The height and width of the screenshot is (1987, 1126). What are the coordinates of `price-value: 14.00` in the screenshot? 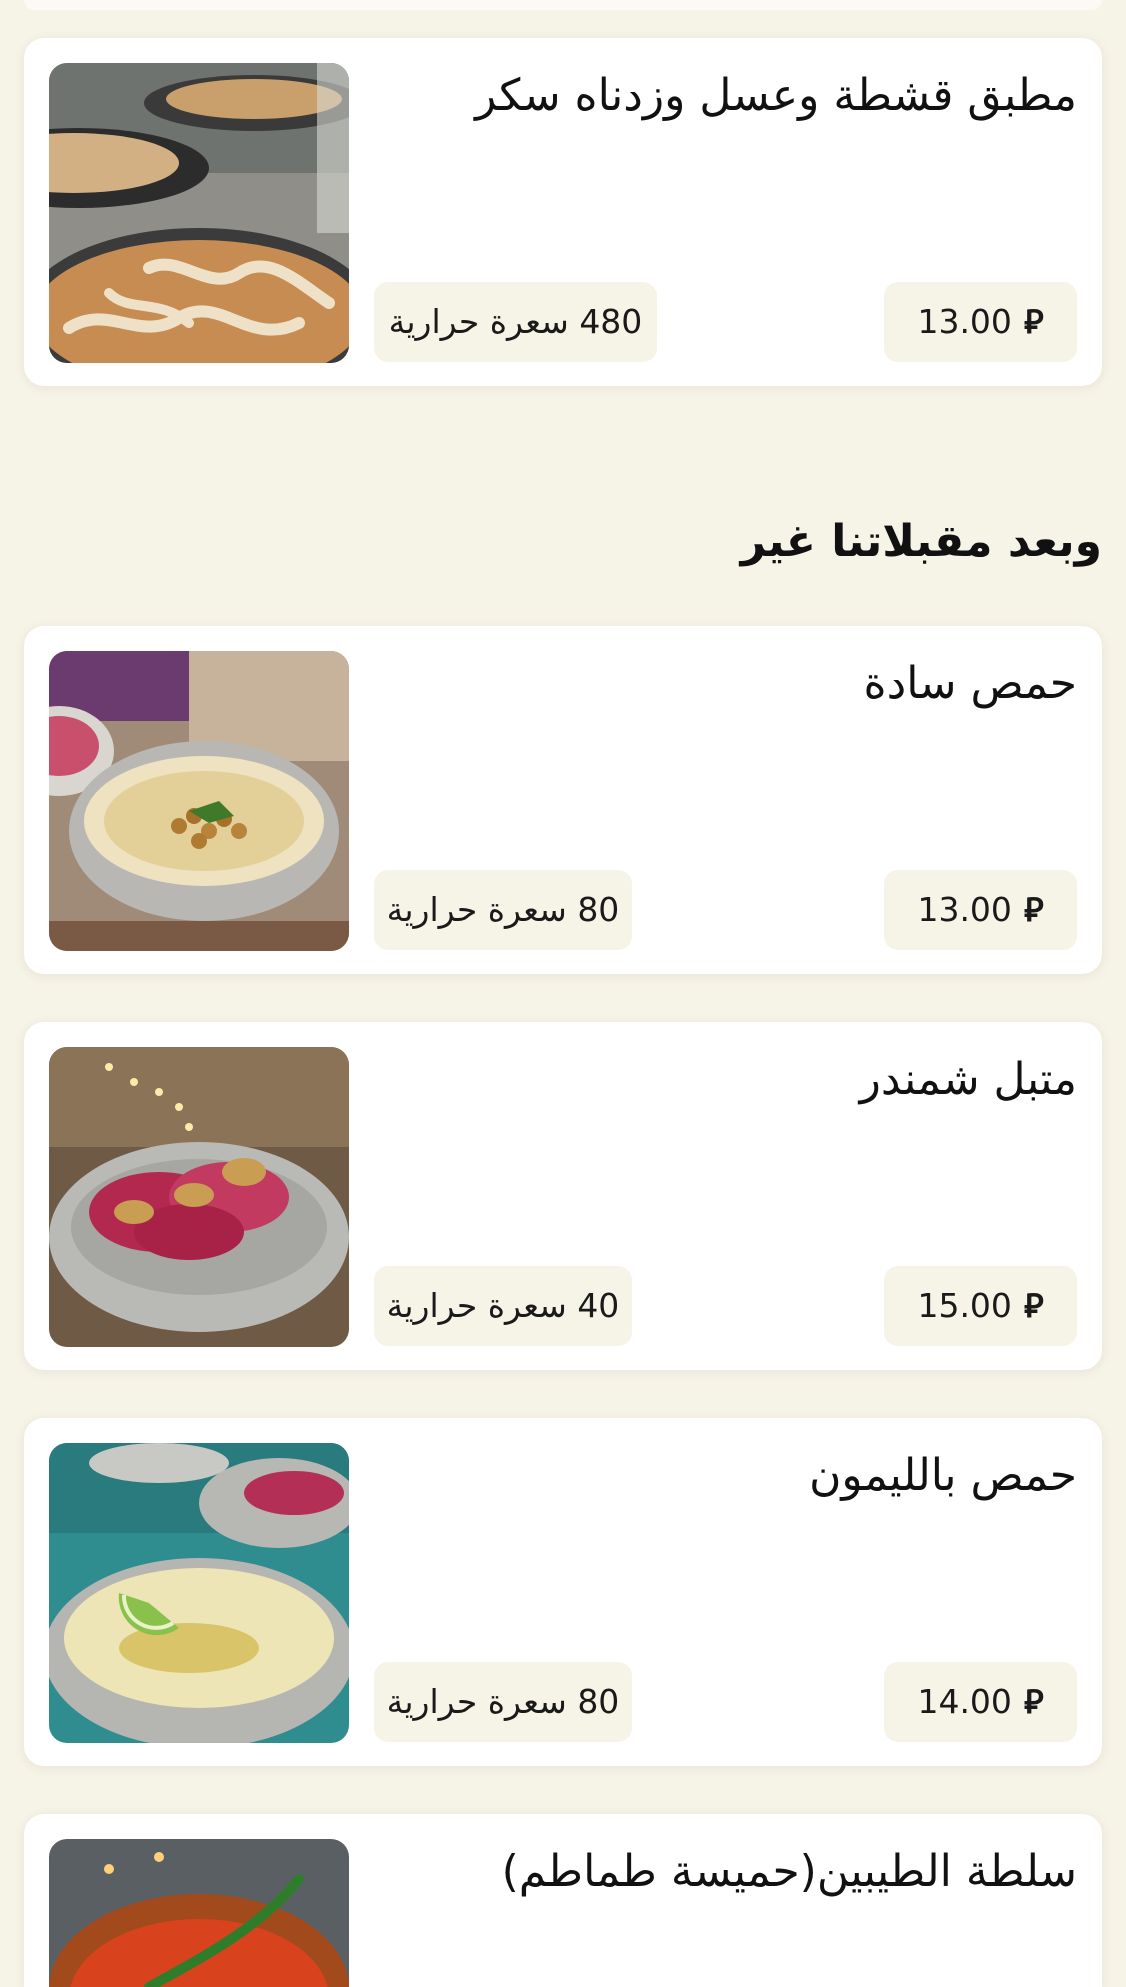 It's located at (964, 1701).